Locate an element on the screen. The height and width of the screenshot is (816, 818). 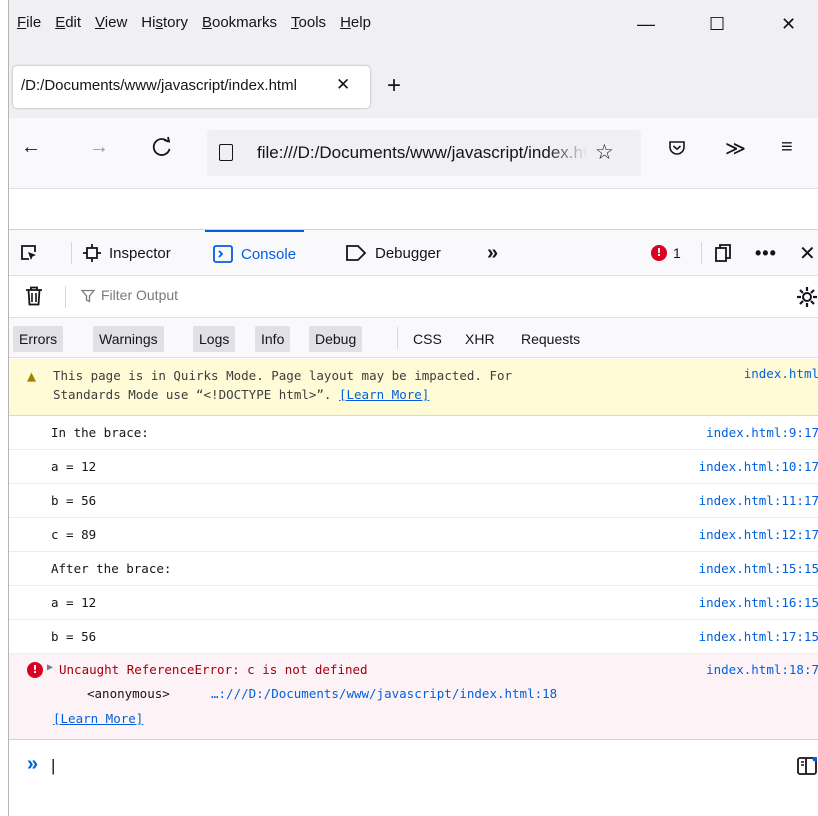
error-learn-more-link: [Learn More] is located at coordinates (98, 718).